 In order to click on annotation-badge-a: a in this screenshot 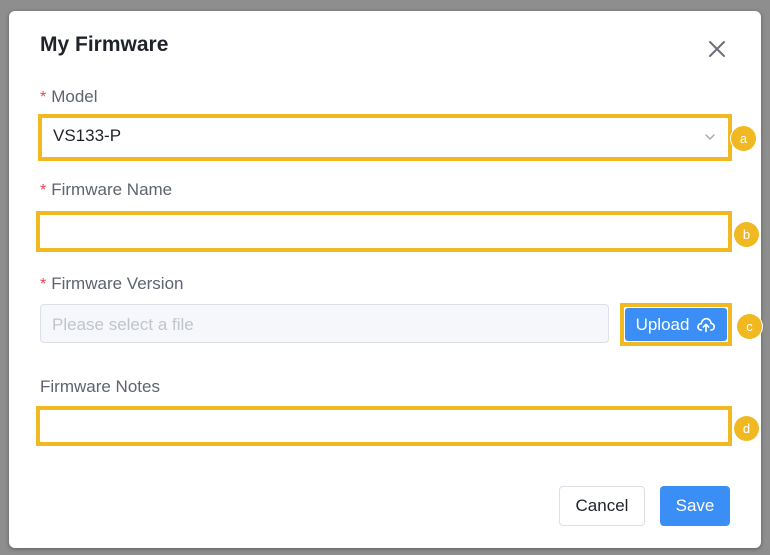, I will do `click(743, 138)`.